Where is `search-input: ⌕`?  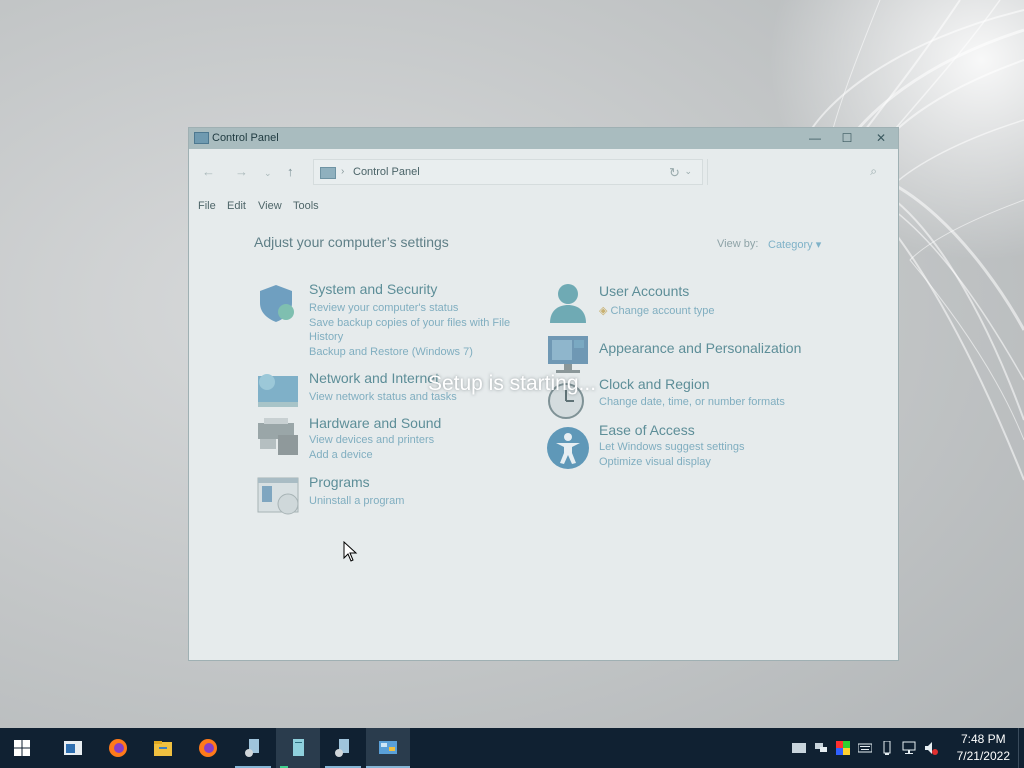
search-input: ⌕ is located at coordinates (797, 172).